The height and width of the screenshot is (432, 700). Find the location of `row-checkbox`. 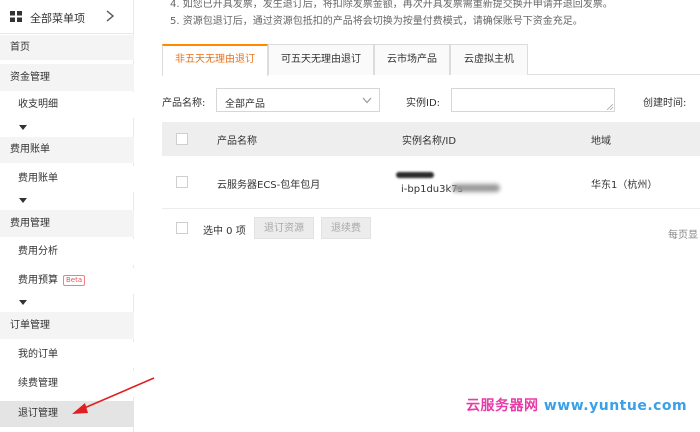

row-checkbox is located at coordinates (182, 182).